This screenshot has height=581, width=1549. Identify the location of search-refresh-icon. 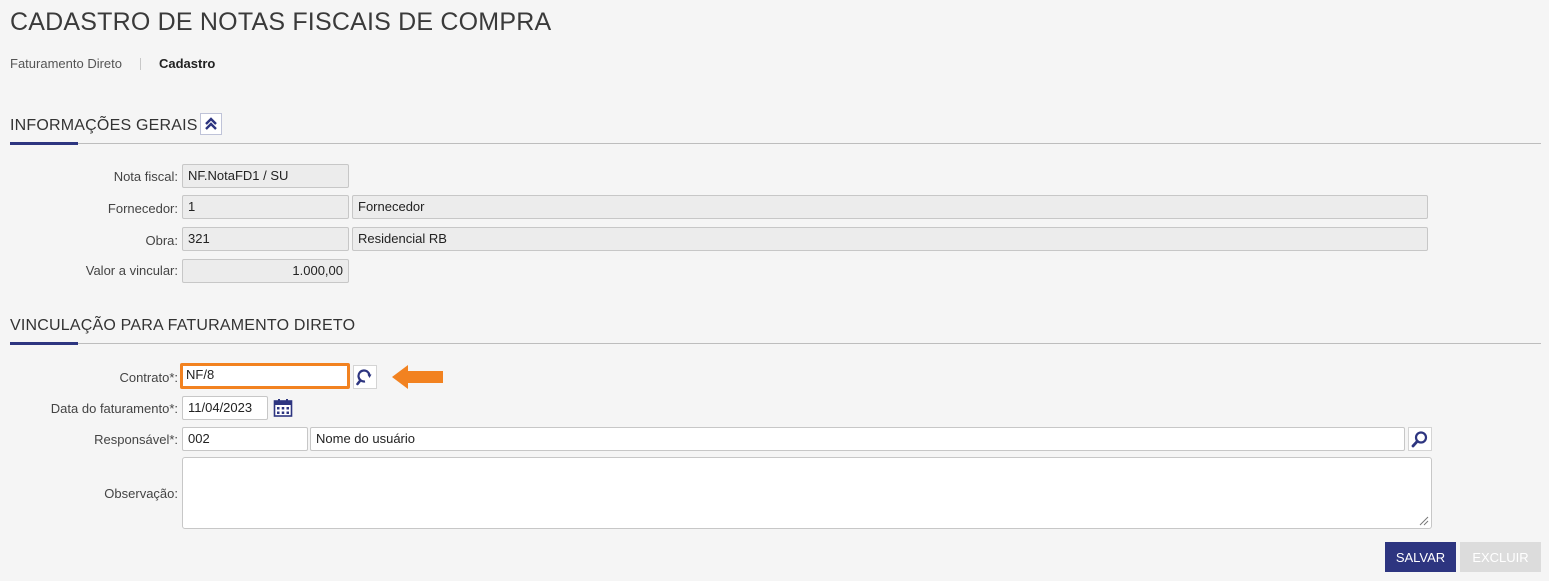
(364, 377).